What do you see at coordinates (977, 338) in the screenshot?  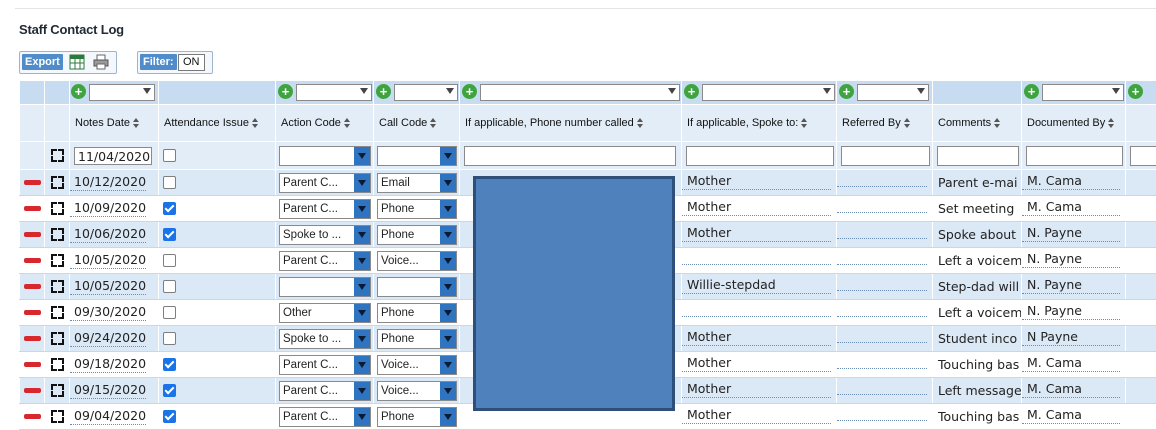 I see `comments-value: Student inco` at bounding box center [977, 338].